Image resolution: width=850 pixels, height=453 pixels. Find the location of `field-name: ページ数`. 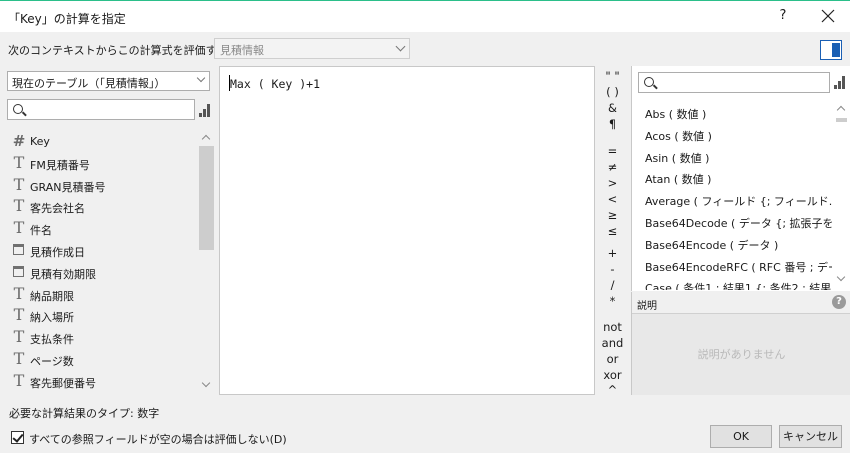

field-name: ページ数 is located at coordinates (52, 361).